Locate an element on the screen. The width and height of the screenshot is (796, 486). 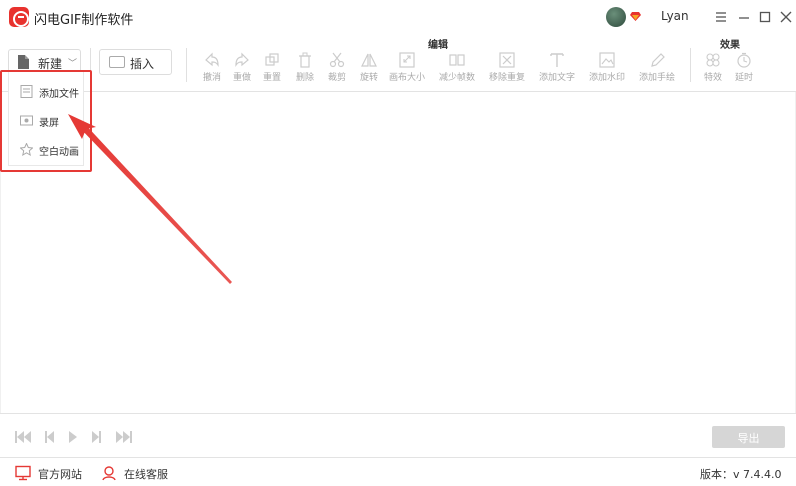
add-drawing-button: 添加手绘 is located at coordinates (657, 69).